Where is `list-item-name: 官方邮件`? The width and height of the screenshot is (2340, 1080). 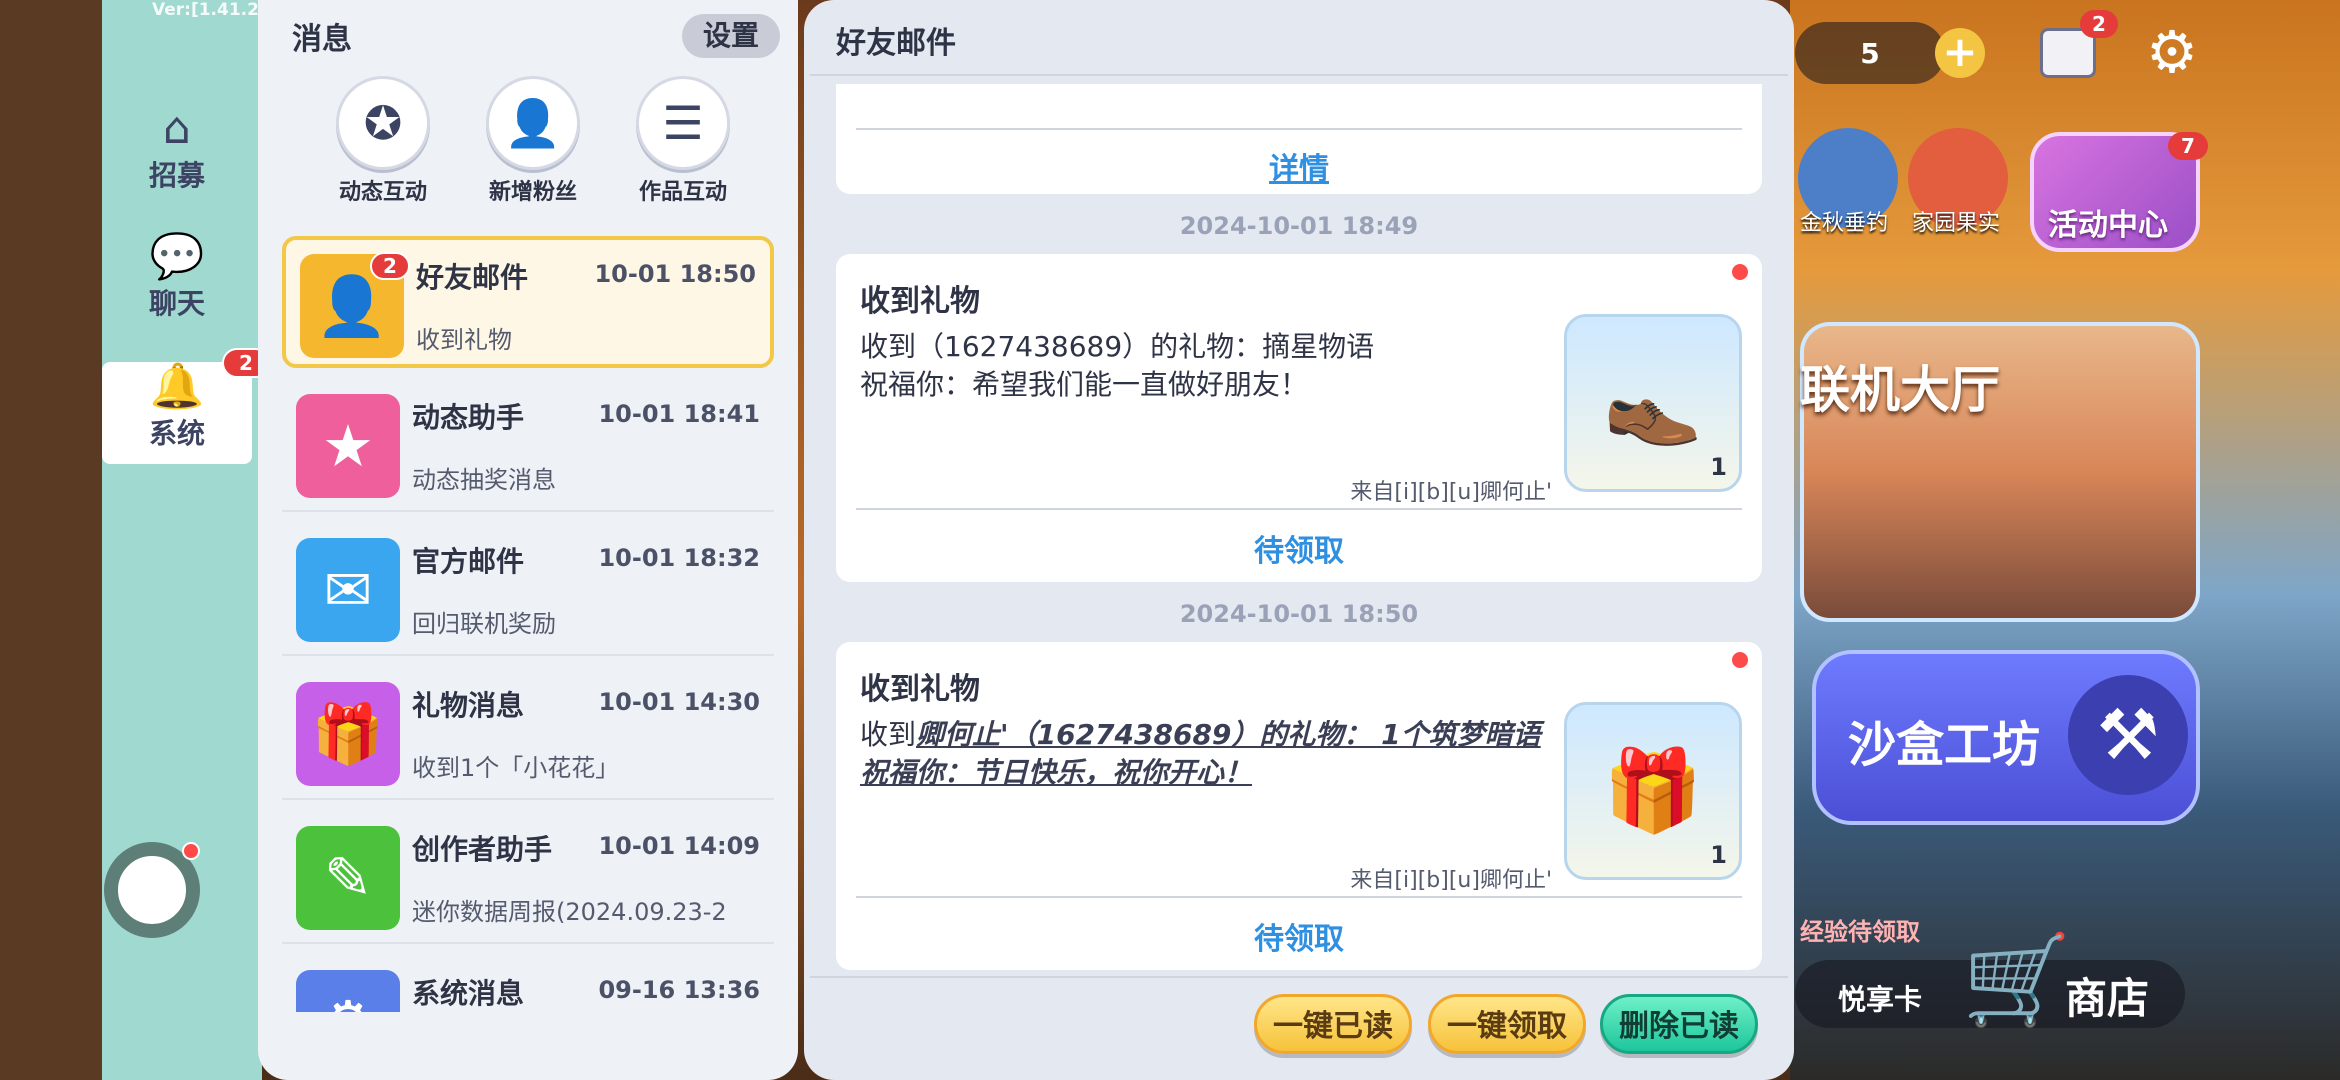
list-item-name: 官方邮件 is located at coordinates (468, 561).